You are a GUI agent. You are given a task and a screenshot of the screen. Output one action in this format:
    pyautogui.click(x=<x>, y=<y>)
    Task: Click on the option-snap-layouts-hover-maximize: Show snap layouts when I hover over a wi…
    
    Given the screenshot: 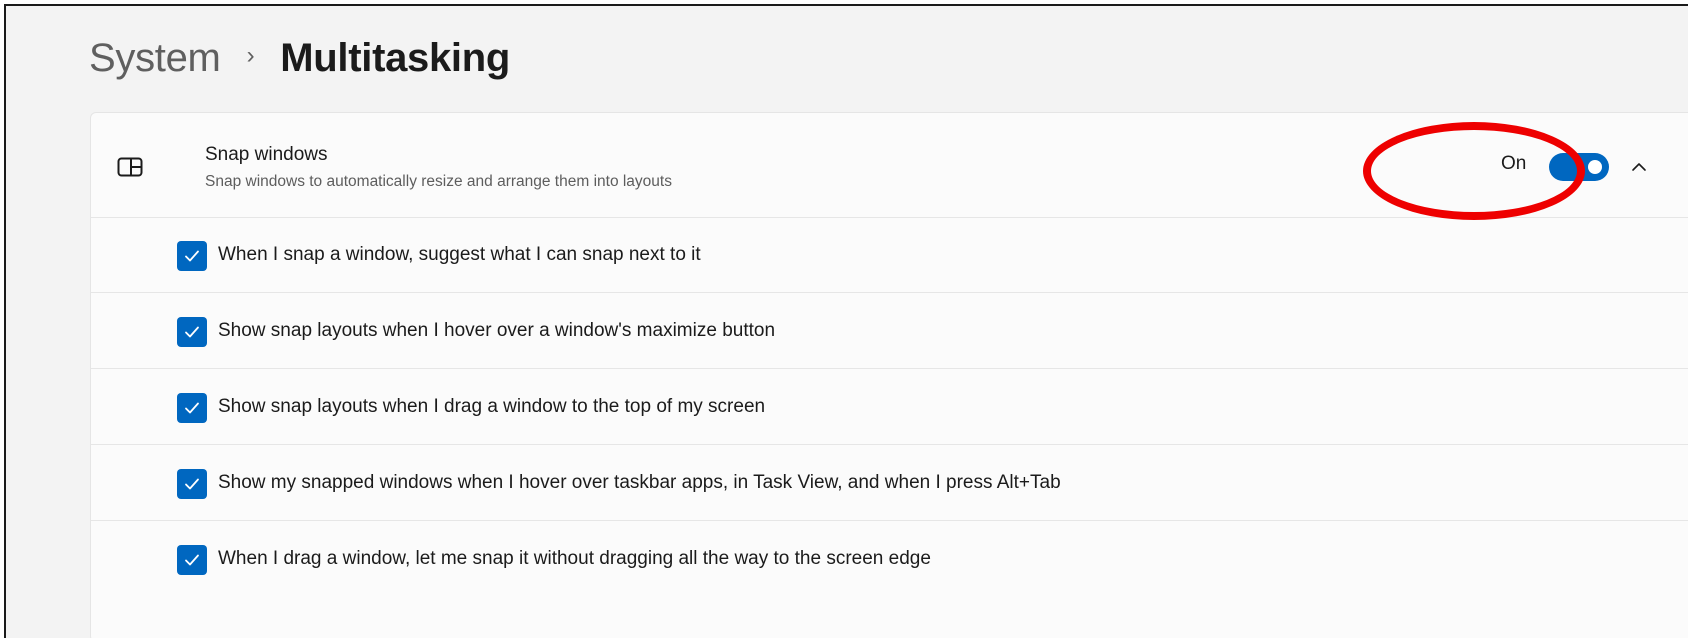 What is the action you would take?
    pyautogui.click(x=889, y=331)
    